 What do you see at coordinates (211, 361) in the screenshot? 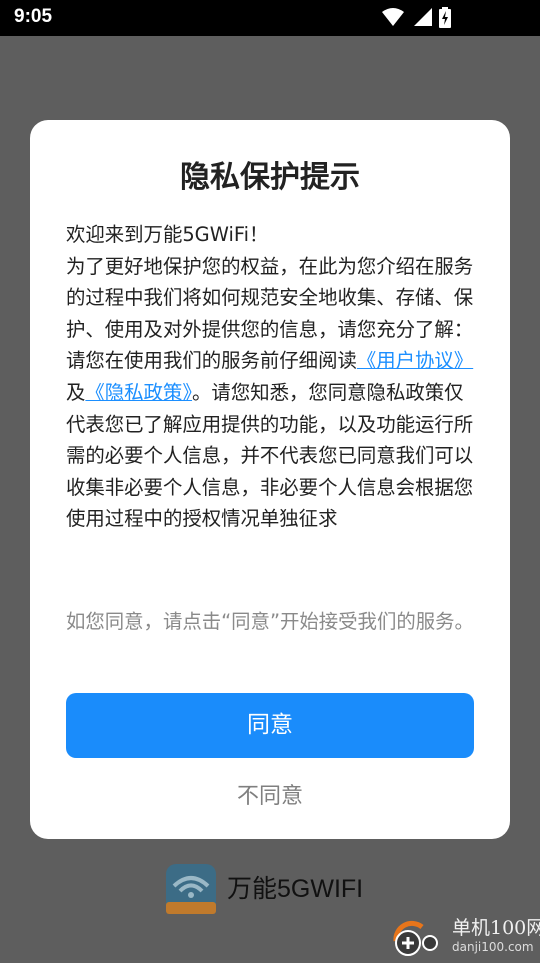
I see `read-prefix-text: 请您在使用我们的服务前仔细阅读` at bounding box center [211, 361].